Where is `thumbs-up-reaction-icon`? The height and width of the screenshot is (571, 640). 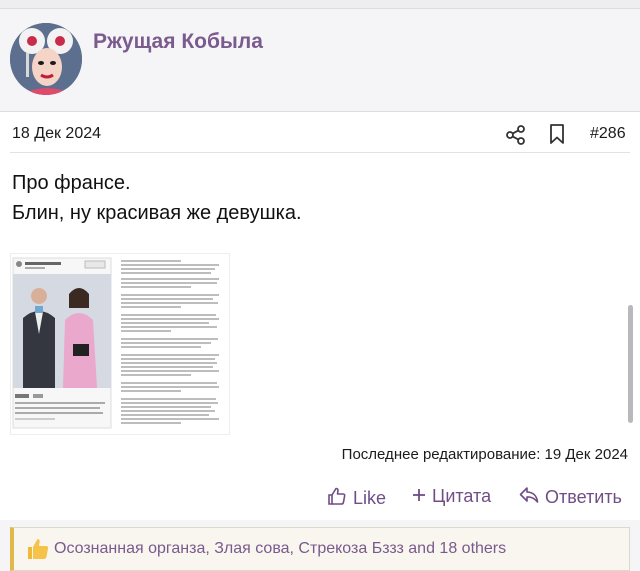
thumbs-up-reaction-icon is located at coordinates (38, 549).